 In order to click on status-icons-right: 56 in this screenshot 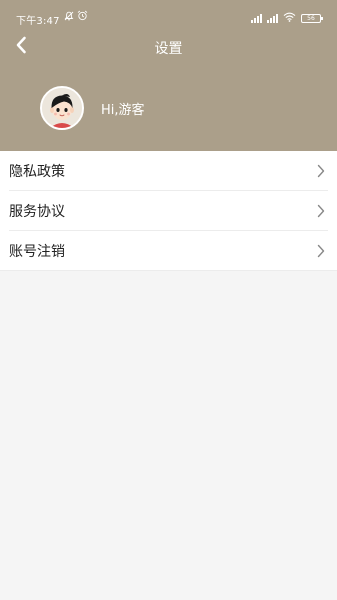, I will do `click(287, 18)`.